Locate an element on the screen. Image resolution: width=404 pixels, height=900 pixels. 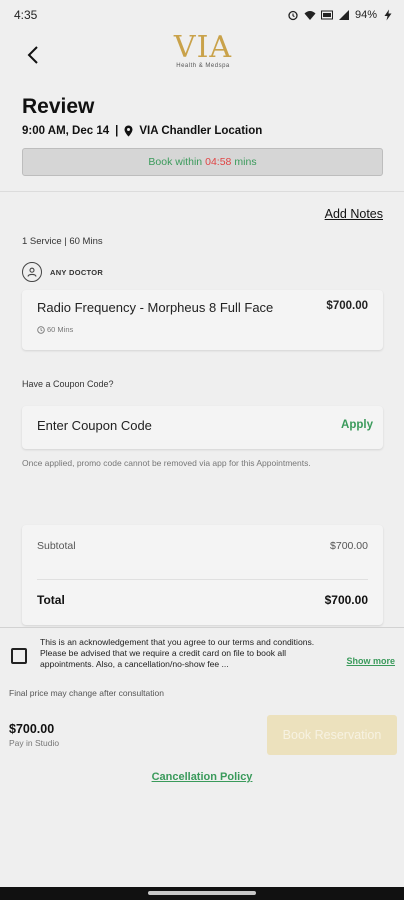
service-summary: 1 Service | 60 Mins is located at coordinates (62, 241).